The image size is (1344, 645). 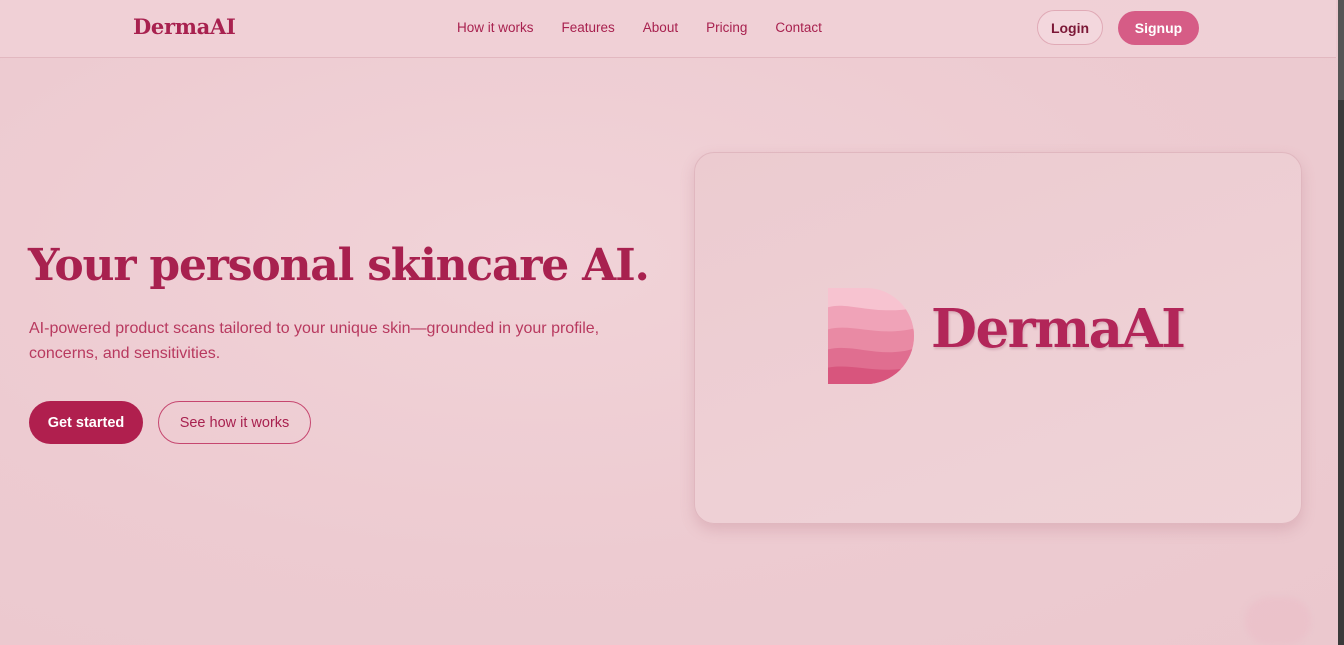 I want to click on page-scrollbar, so click(x=1341, y=322).